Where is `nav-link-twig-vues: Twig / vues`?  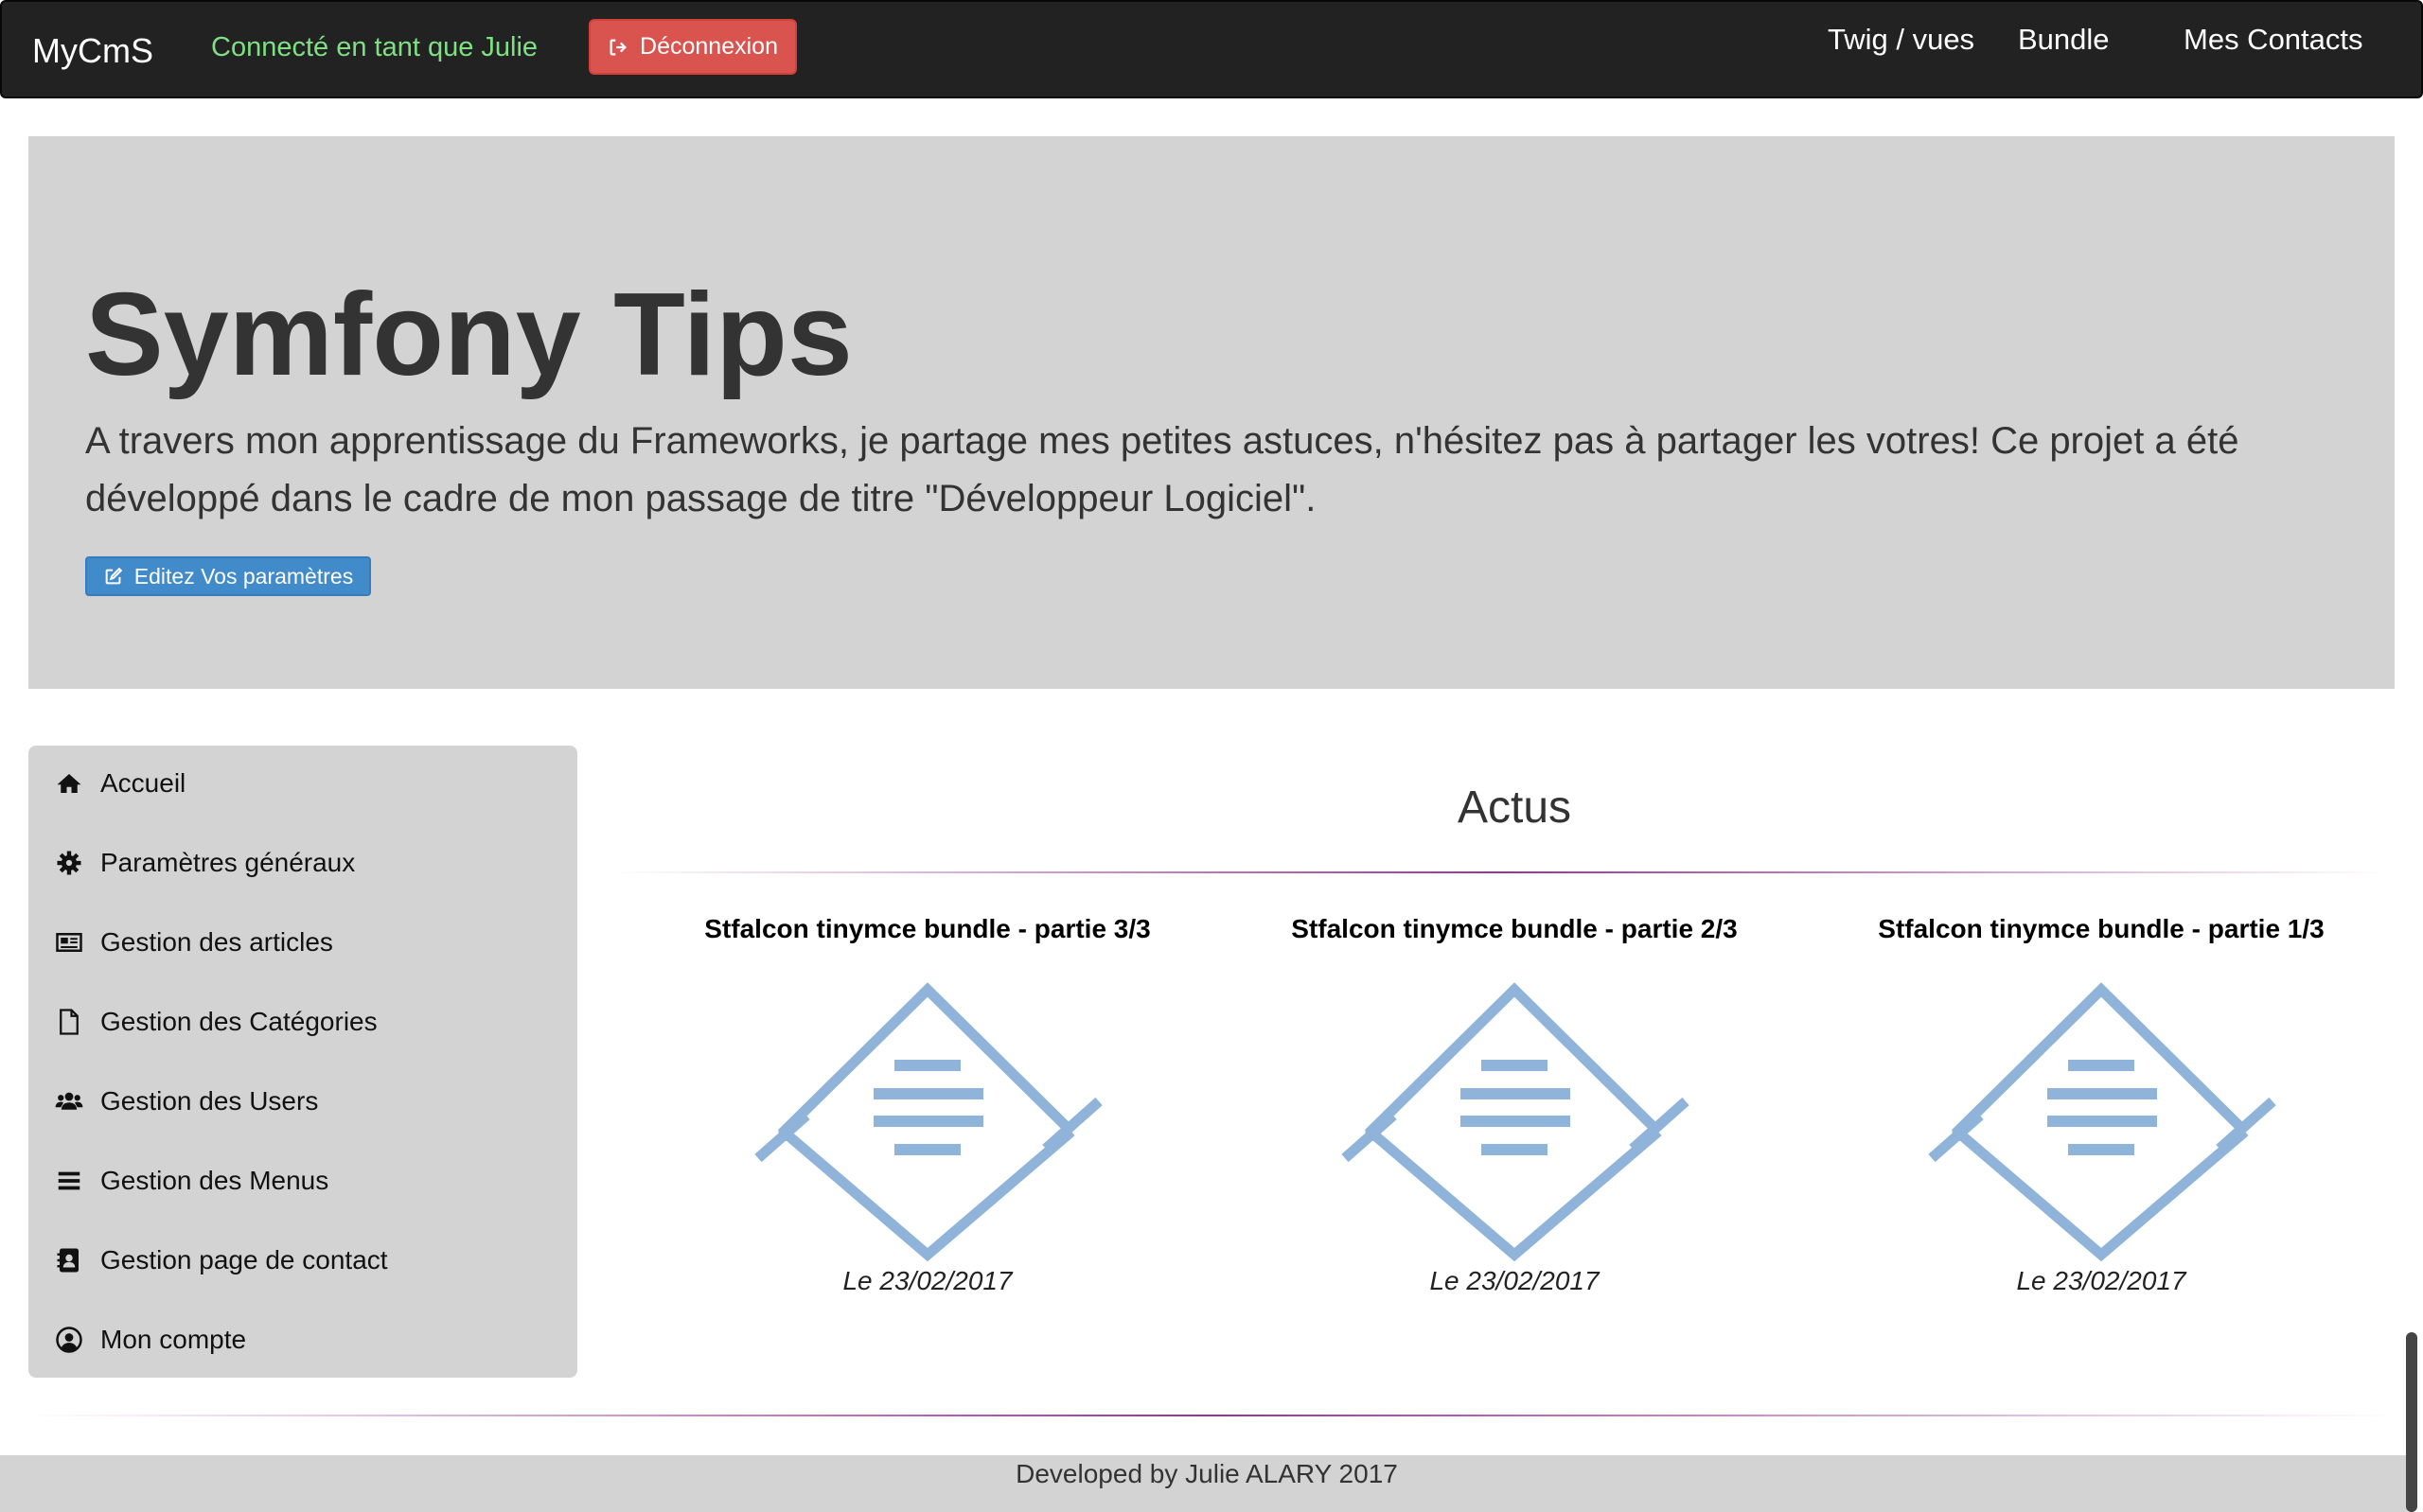
nav-link-twig-vues: Twig / vues is located at coordinates (1901, 40).